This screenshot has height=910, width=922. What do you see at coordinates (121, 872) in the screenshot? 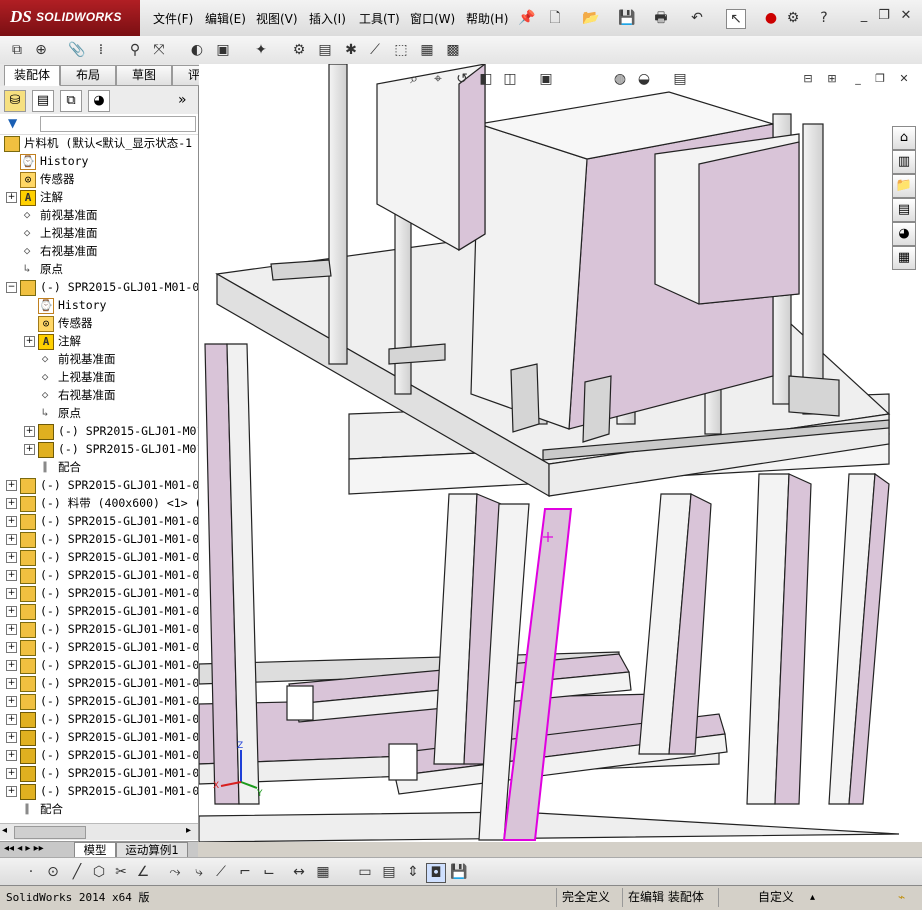
I see `trim-icon: ✂` at bounding box center [121, 872].